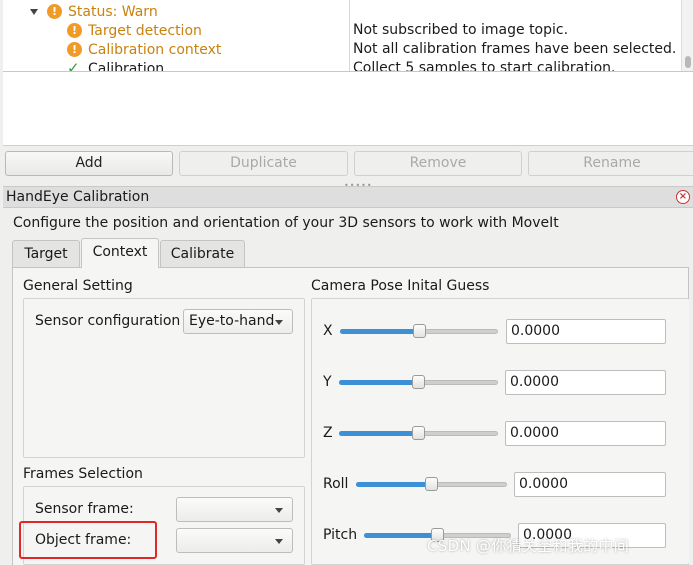 This screenshot has height=565, width=693. What do you see at coordinates (348, 109) in the screenshot?
I see `empty-list-area` at bounding box center [348, 109].